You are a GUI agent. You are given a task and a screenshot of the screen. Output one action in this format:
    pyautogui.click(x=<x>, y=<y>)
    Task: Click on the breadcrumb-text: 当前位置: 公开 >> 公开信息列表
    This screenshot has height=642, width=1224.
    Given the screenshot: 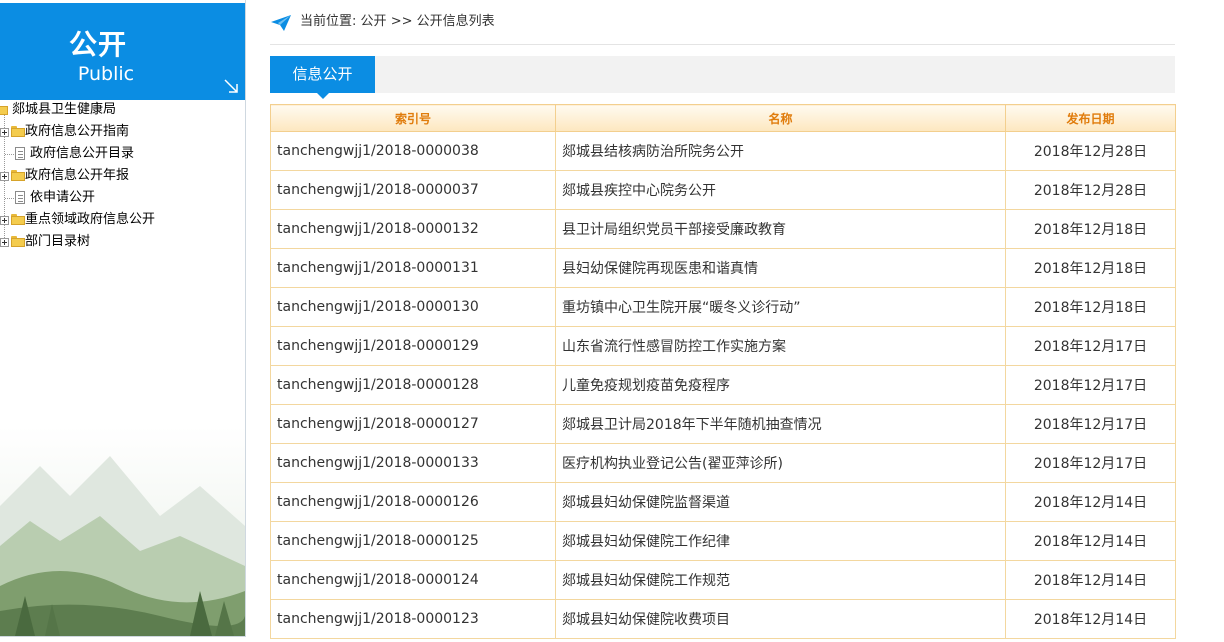 What is the action you would take?
    pyautogui.click(x=397, y=22)
    